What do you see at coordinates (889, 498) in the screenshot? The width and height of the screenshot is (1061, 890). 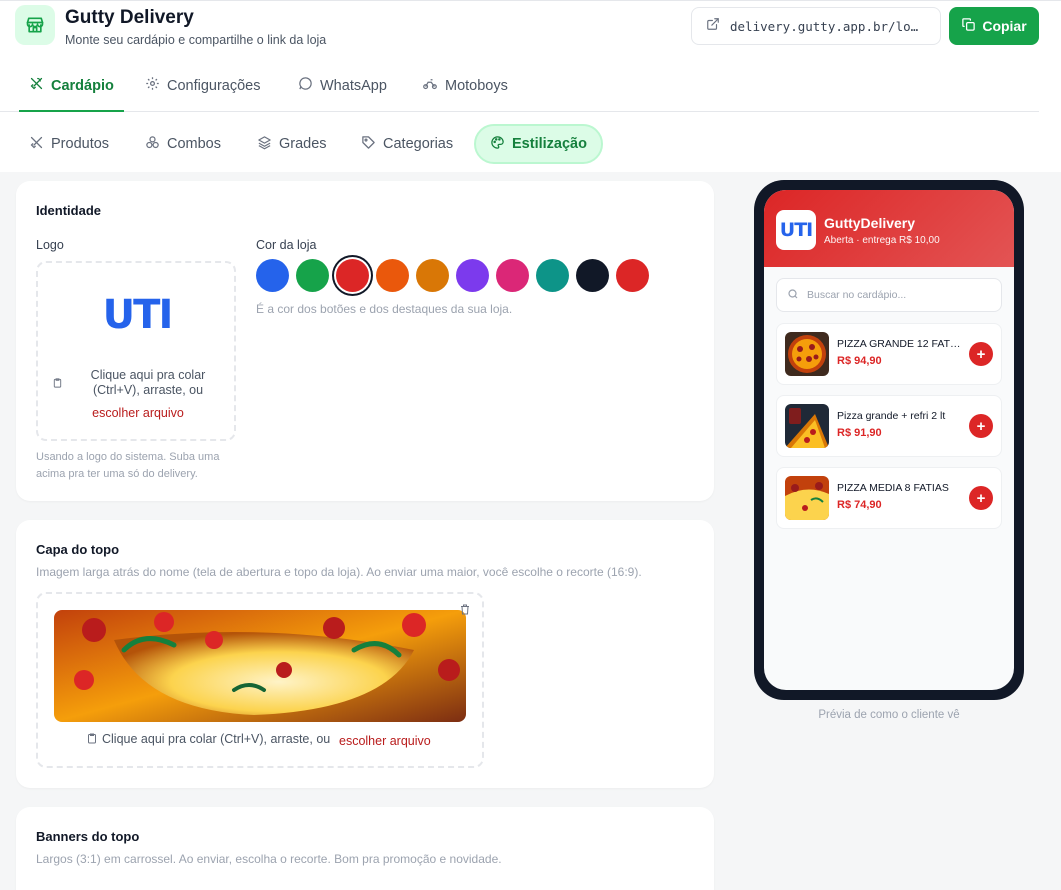 I see `product-card: PIZZA MEDIA 8 FATIAS R$ 74,90 +` at bounding box center [889, 498].